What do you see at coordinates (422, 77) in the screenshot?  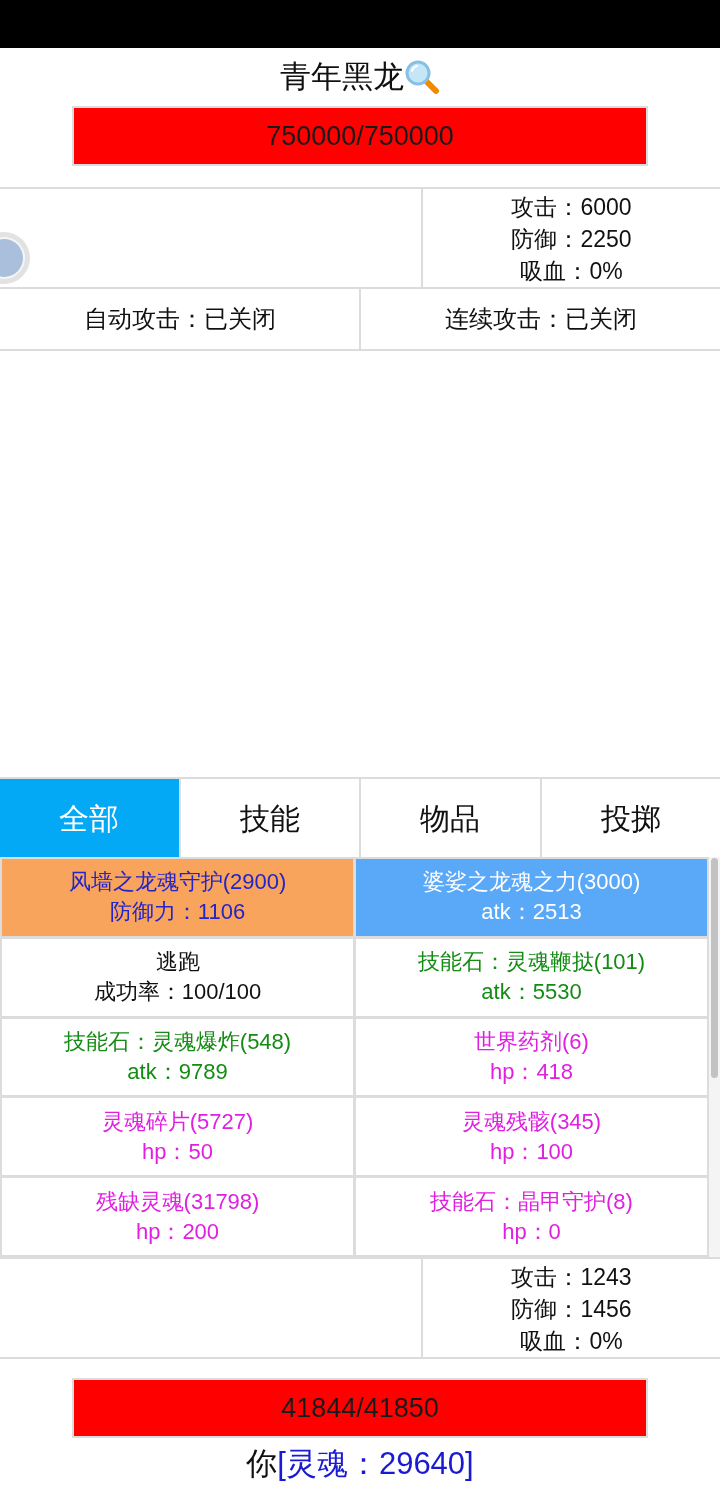 I see `search-icon` at bounding box center [422, 77].